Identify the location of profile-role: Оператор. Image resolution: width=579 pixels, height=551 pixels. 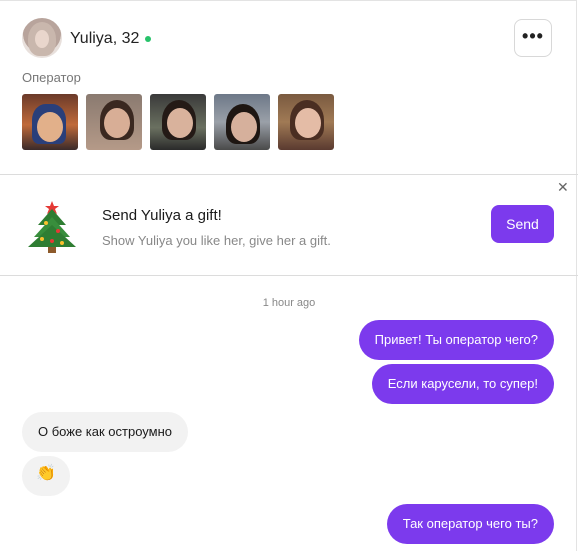
(51, 77).